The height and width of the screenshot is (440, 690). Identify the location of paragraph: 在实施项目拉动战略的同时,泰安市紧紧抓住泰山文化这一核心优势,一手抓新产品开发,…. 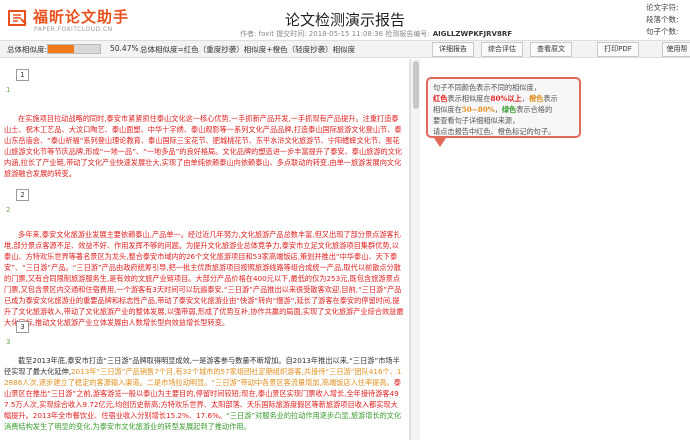
(204, 146).